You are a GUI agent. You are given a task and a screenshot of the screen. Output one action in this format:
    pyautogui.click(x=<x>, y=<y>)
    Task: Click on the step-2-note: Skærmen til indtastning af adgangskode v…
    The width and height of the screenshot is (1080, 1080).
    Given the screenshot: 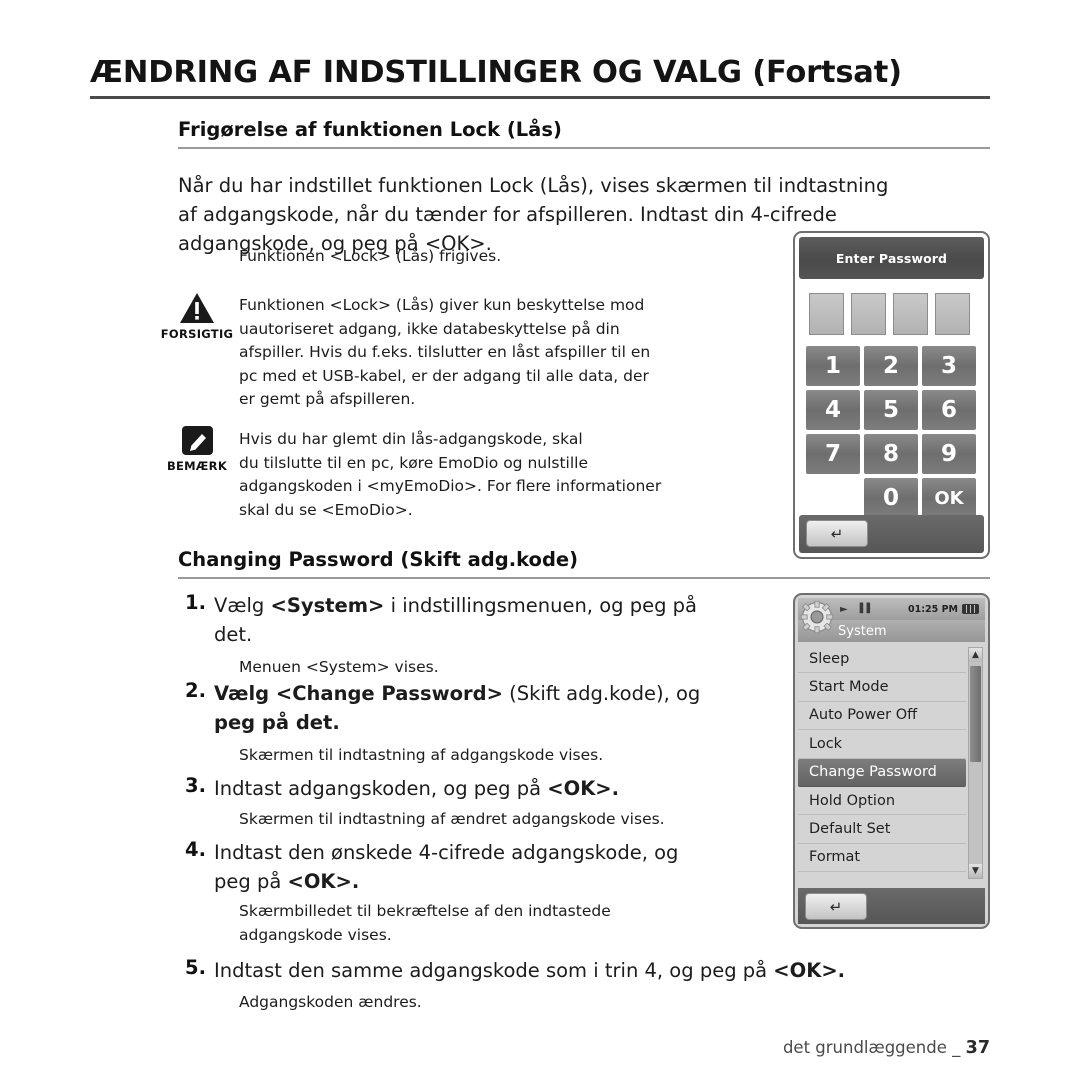 What is the action you would take?
    pyautogui.click(x=421, y=755)
    